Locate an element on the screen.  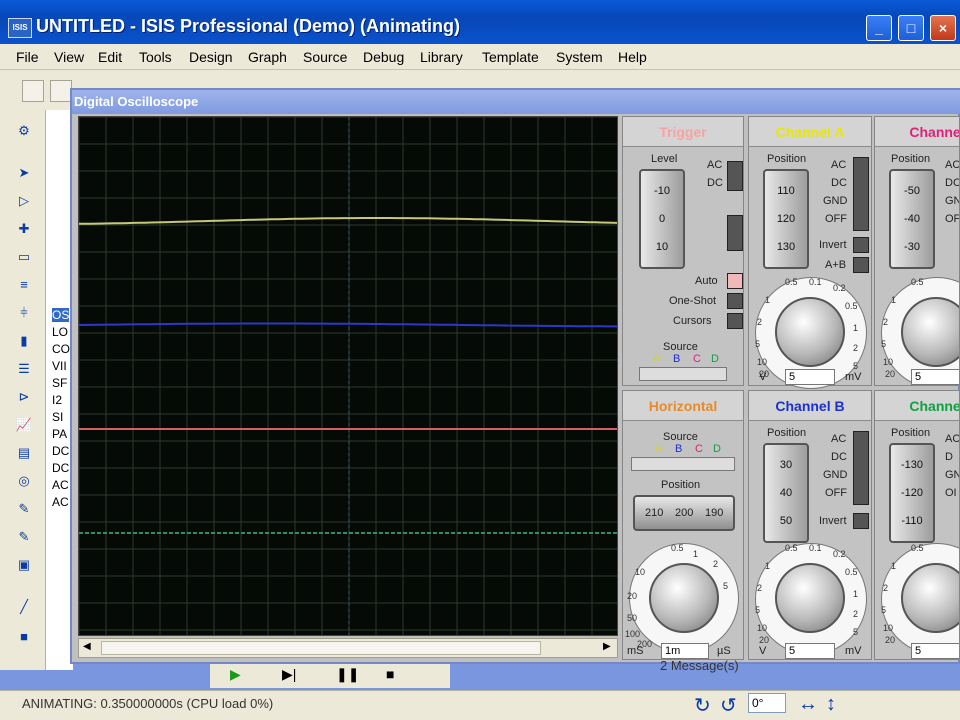
mirror-horizontal-icon: ↔ is located at coordinates (808, 704).